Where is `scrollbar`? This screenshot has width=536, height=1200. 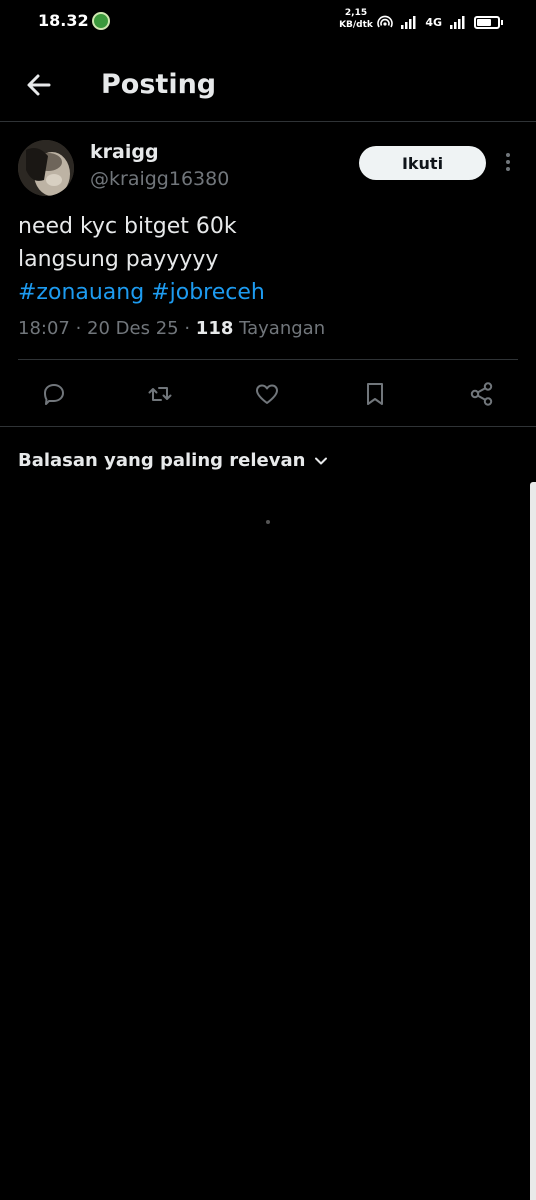
scrollbar is located at coordinates (533, 841).